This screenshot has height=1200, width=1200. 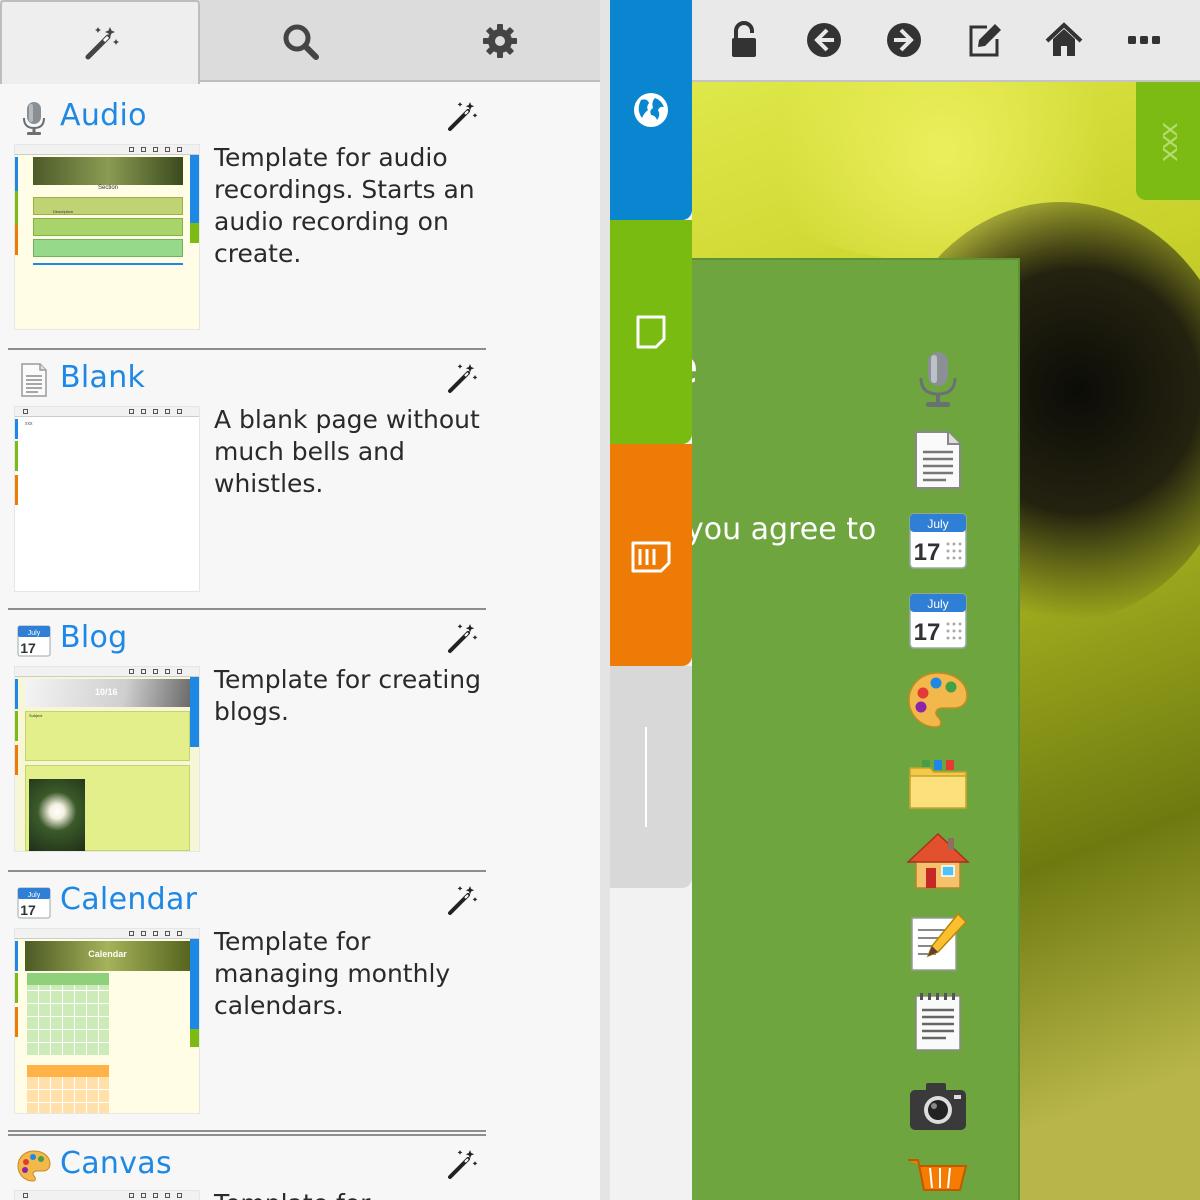 I want to click on side-tab-xxx: xxx, so click(x=1168, y=141).